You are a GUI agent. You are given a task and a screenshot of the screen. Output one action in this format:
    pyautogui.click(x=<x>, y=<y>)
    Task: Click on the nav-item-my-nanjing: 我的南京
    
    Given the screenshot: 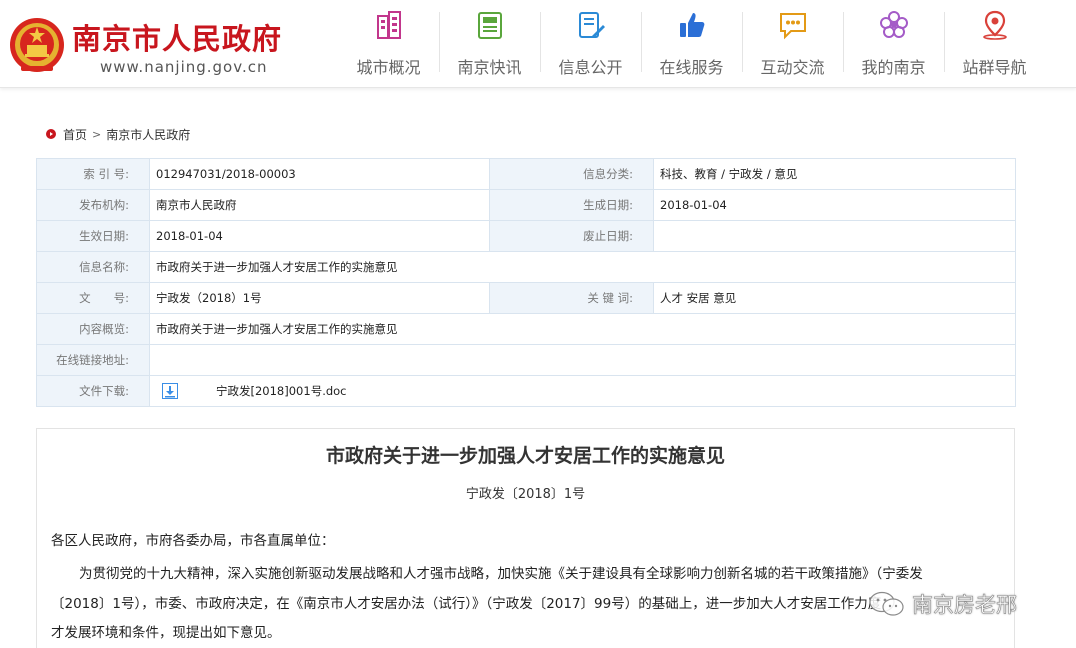 What is the action you would take?
    pyautogui.click(x=893, y=44)
    